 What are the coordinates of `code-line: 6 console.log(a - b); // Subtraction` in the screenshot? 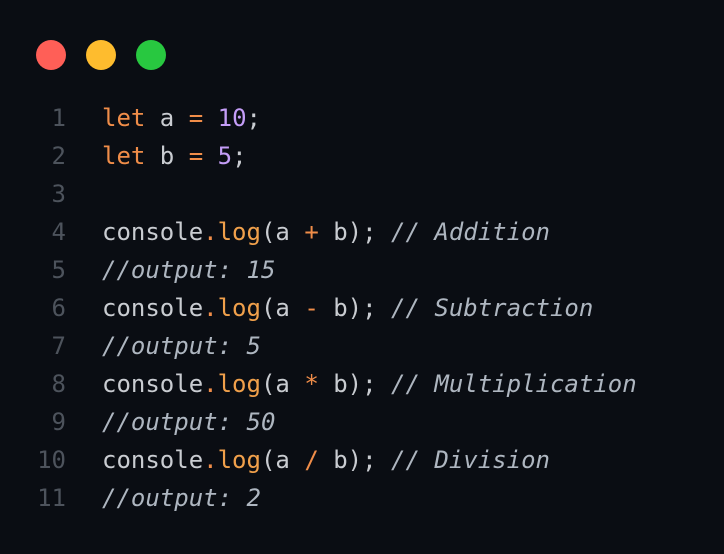 It's located at (362, 308).